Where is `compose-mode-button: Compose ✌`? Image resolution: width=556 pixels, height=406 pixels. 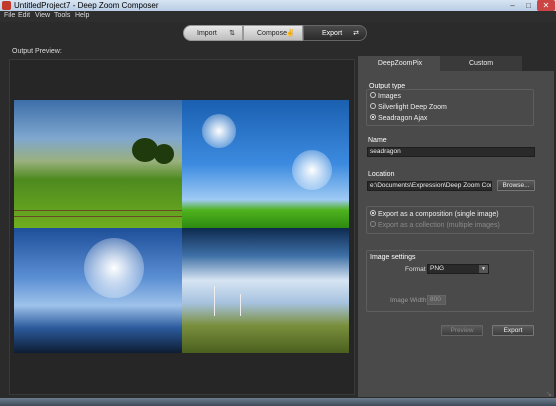
compose-mode-button: Compose ✌ is located at coordinates (273, 33).